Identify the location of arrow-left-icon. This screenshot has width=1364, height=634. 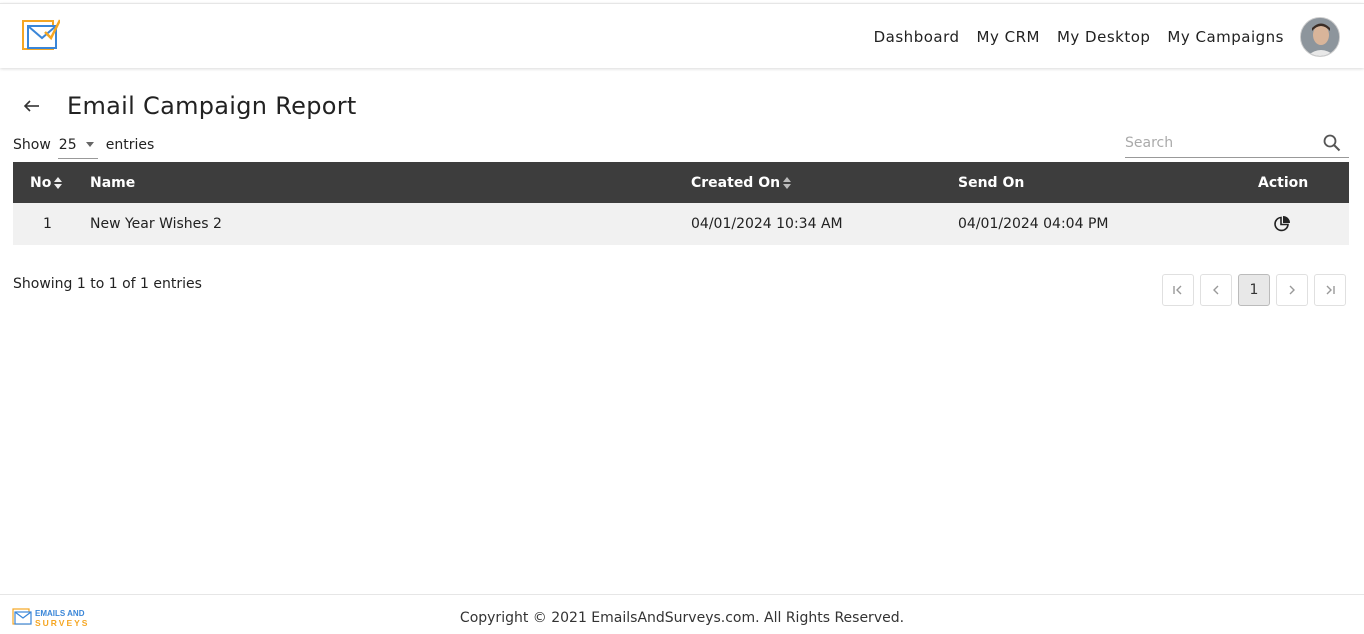
(32, 106).